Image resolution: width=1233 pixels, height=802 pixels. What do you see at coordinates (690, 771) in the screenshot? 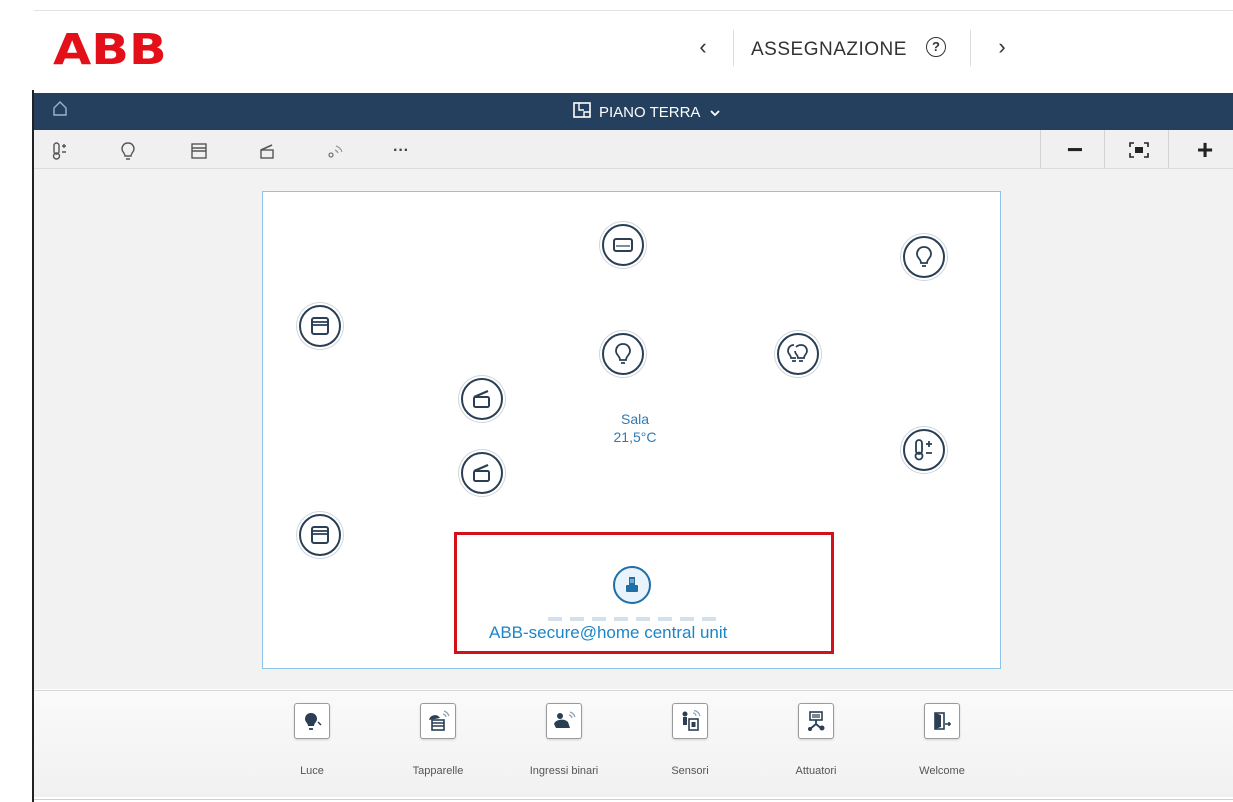
I see `category-label: Sensori` at bounding box center [690, 771].